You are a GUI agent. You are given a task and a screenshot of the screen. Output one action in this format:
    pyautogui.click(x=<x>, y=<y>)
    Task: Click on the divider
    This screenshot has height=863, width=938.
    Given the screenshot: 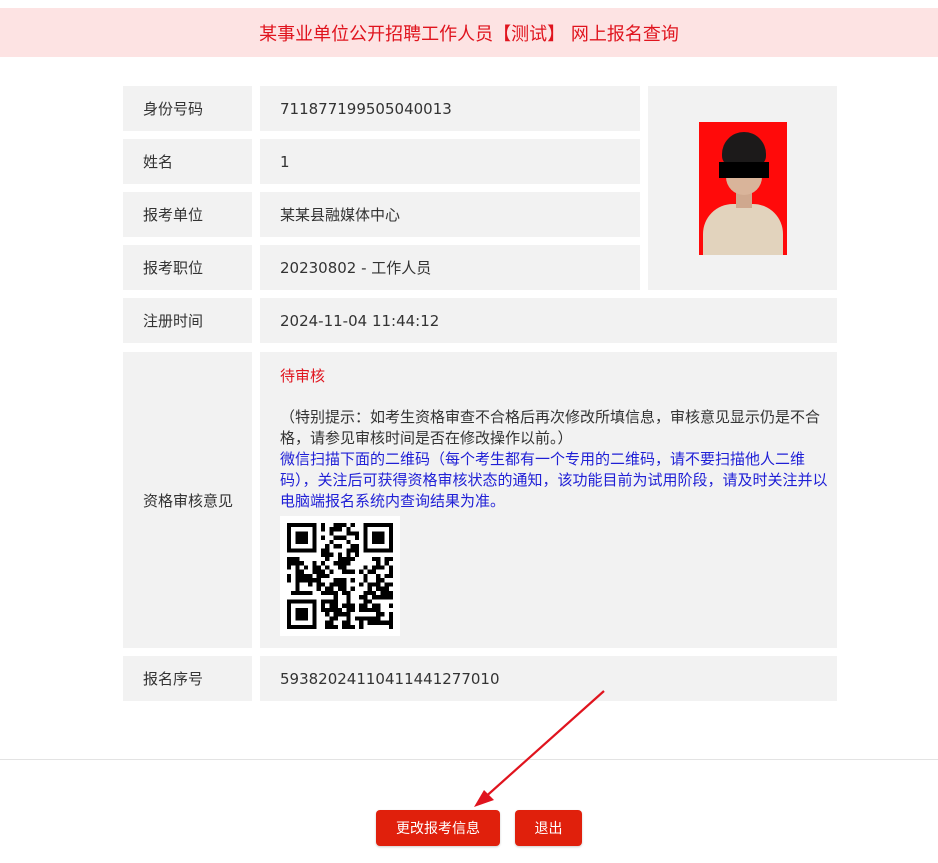 What is the action you would take?
    pyautogui.click(x=469, y=759)
    